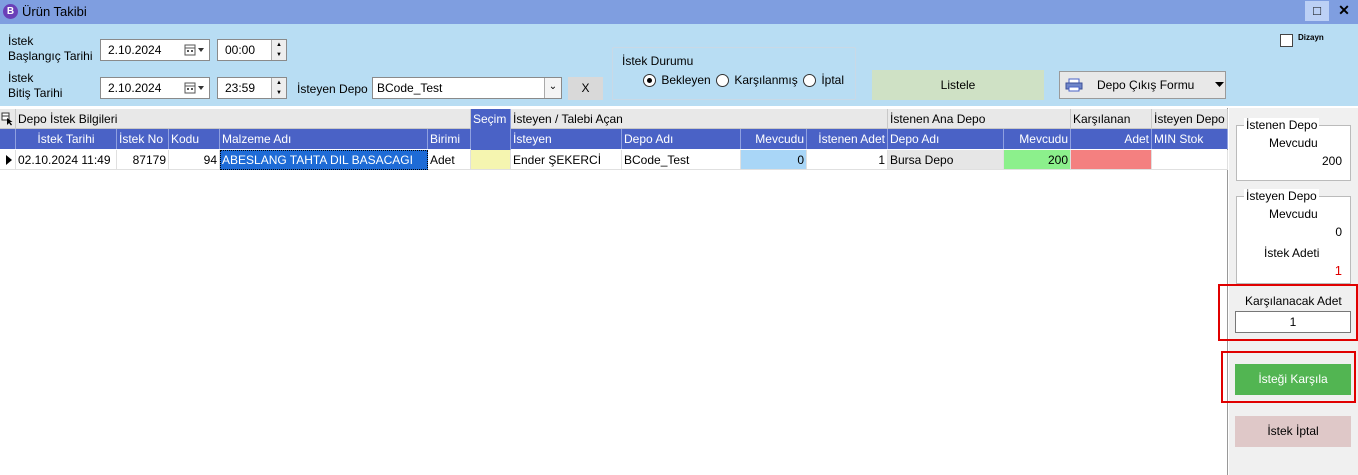 The height and width of the screenshot is (475, 1358). I want to click on end-date-label-2: Bitiş Tarihi, so click(35, 93).